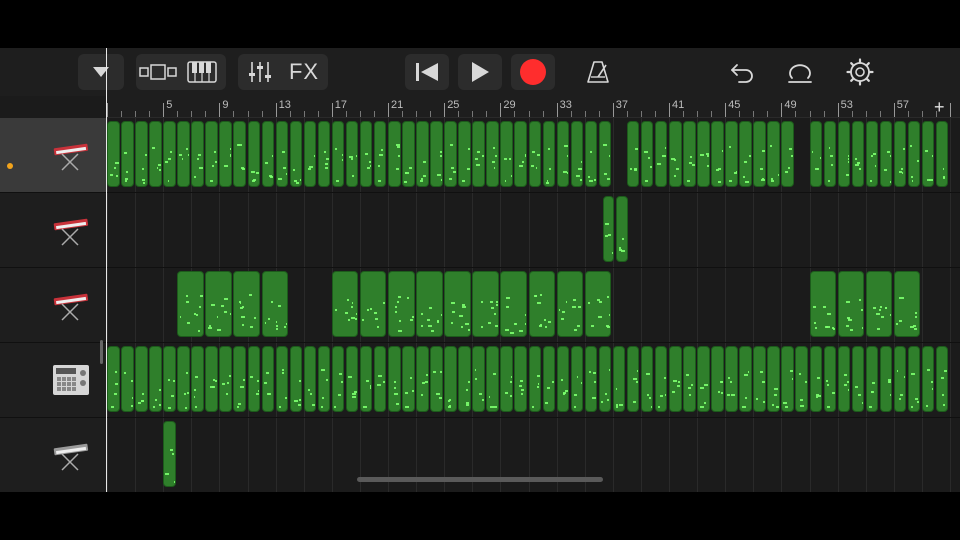  I want to click on loop-browser-button, so click(800, 72).